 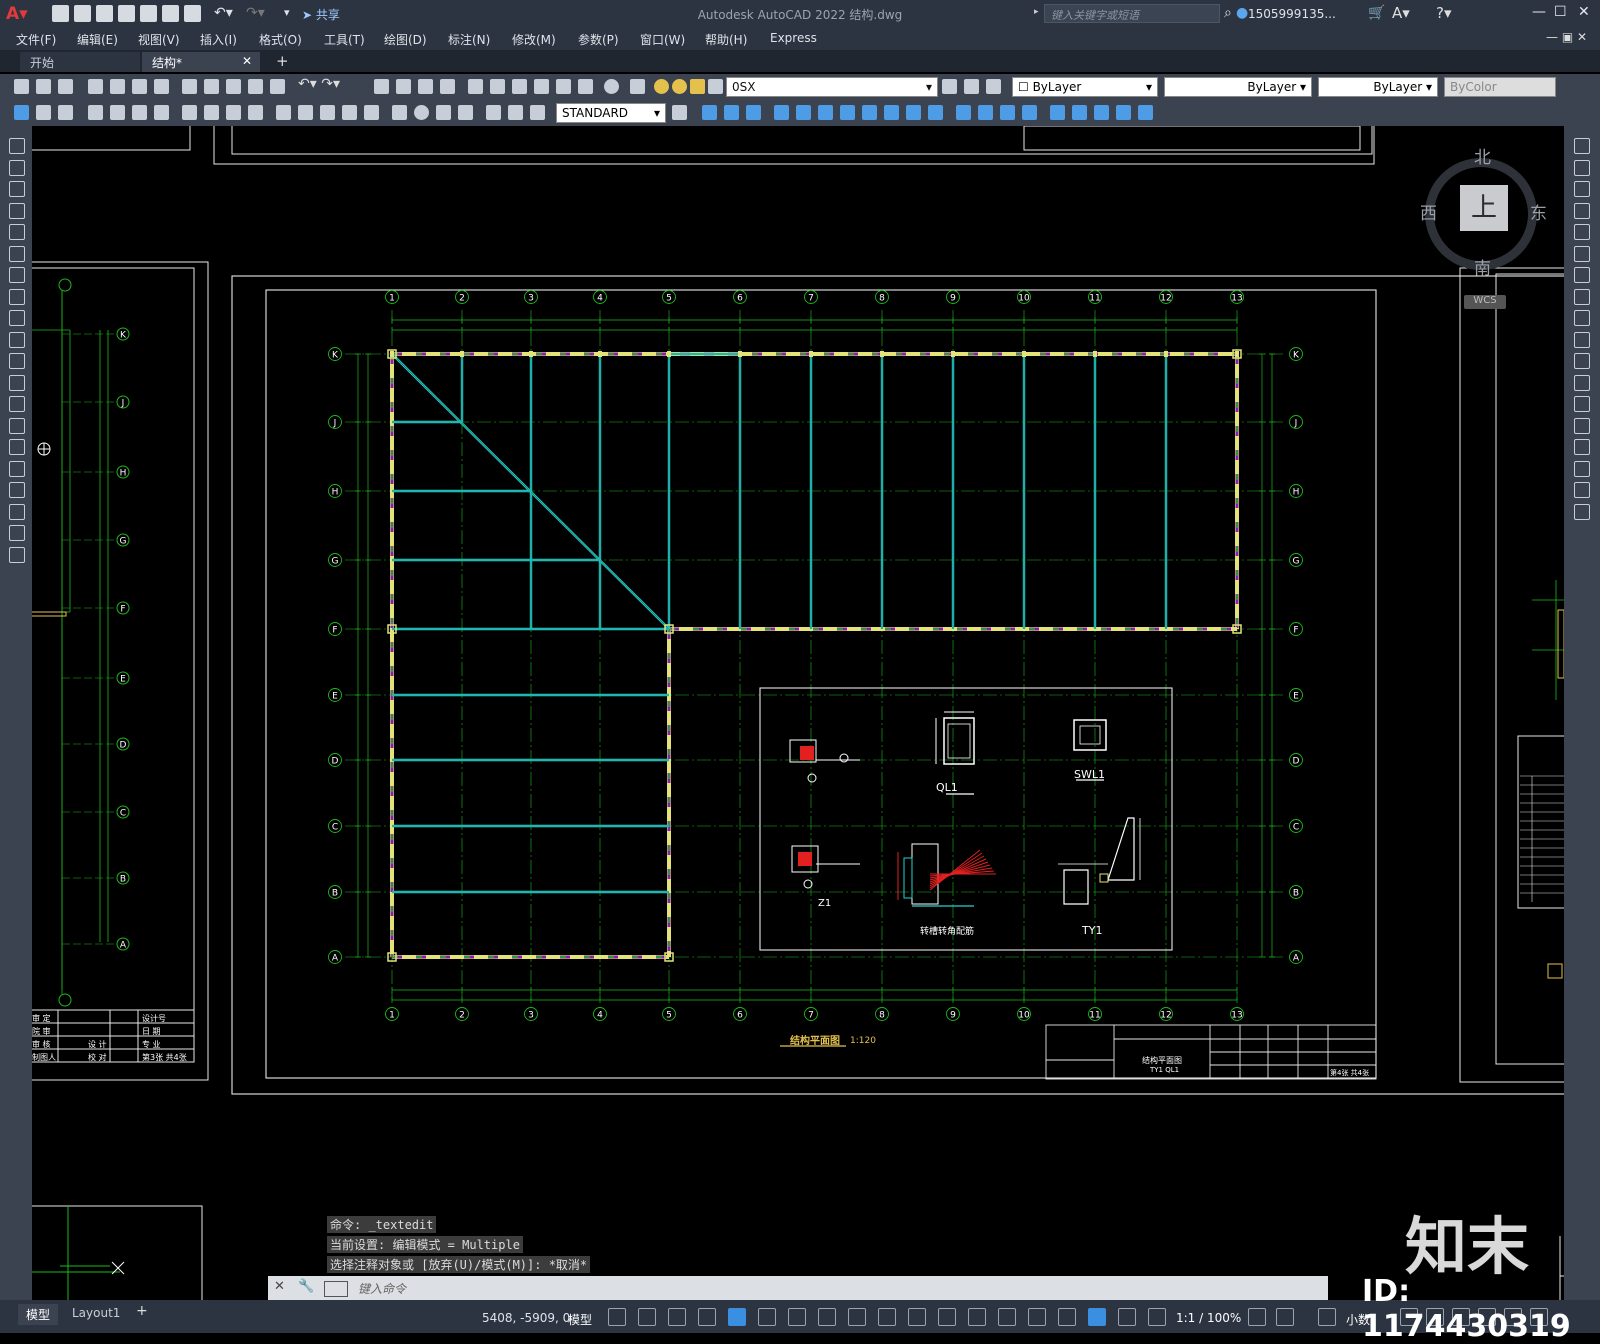 What do you see at coordinates (17, 533) in the screenshot?
I see `mtext-icon` at bounding box center [17, 533].